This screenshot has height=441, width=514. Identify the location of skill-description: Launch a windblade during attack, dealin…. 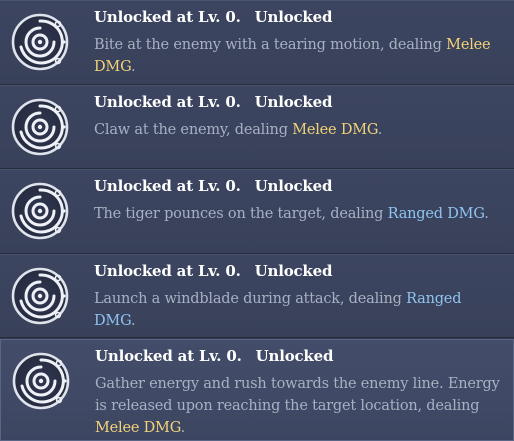
(296, 310).